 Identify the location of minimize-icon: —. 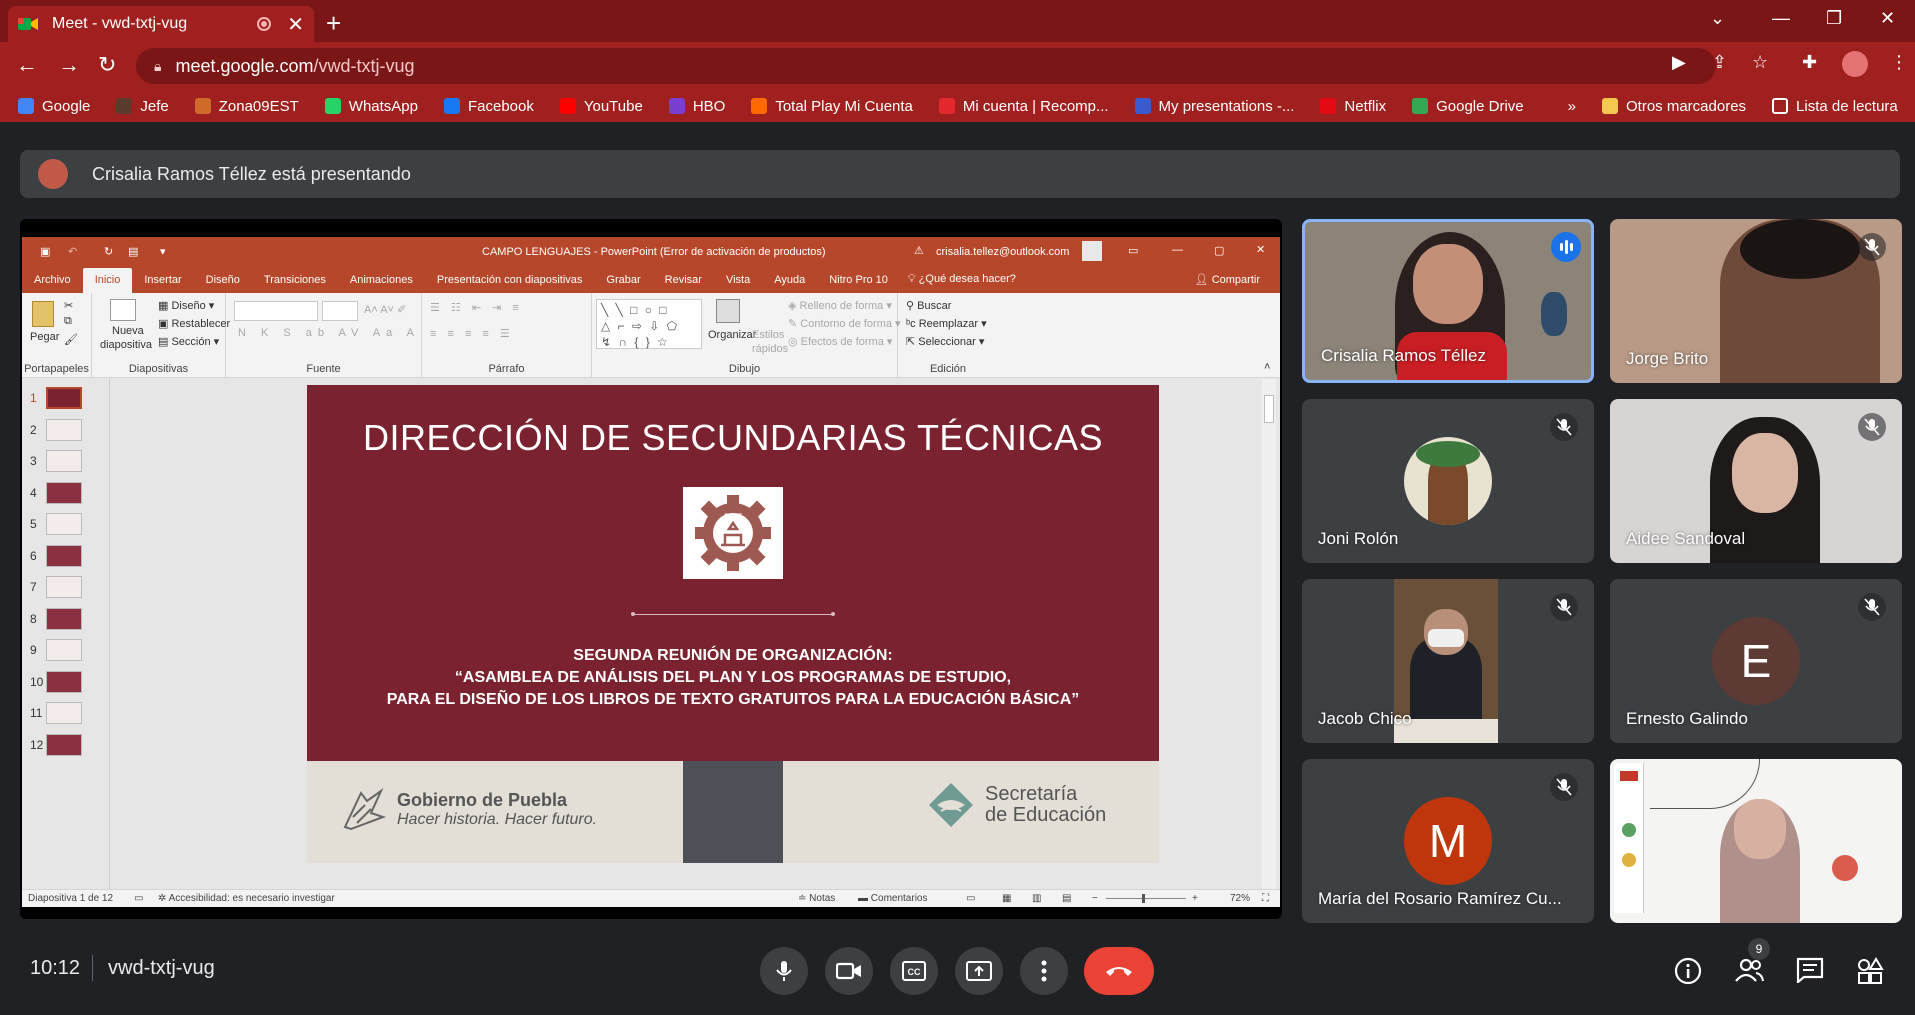
(1781, 18).